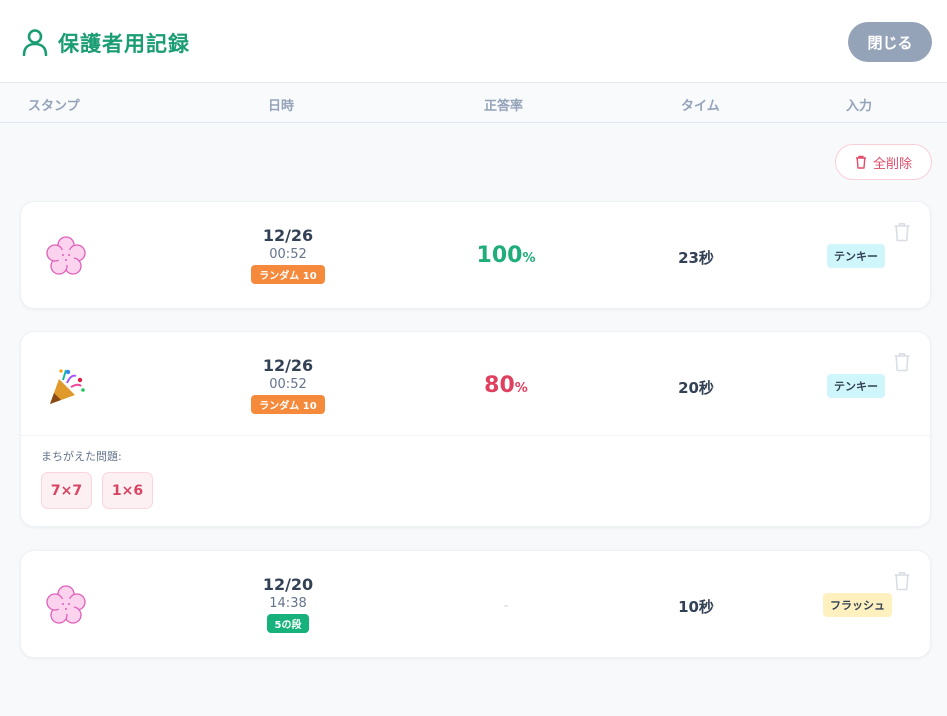 This screenshot has width=947, height=716. What do you see at coordinates (473, 103) in the screenshot?
I see `column-header-row: スタンプ 日時 正答率 タイム 入力` at bounding box center [473, 103].